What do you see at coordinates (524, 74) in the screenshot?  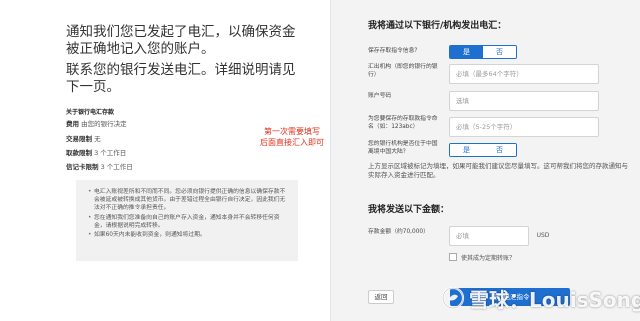 I see `bank-input: 必填（最多64个字符）` at bounding box center [524, 74].